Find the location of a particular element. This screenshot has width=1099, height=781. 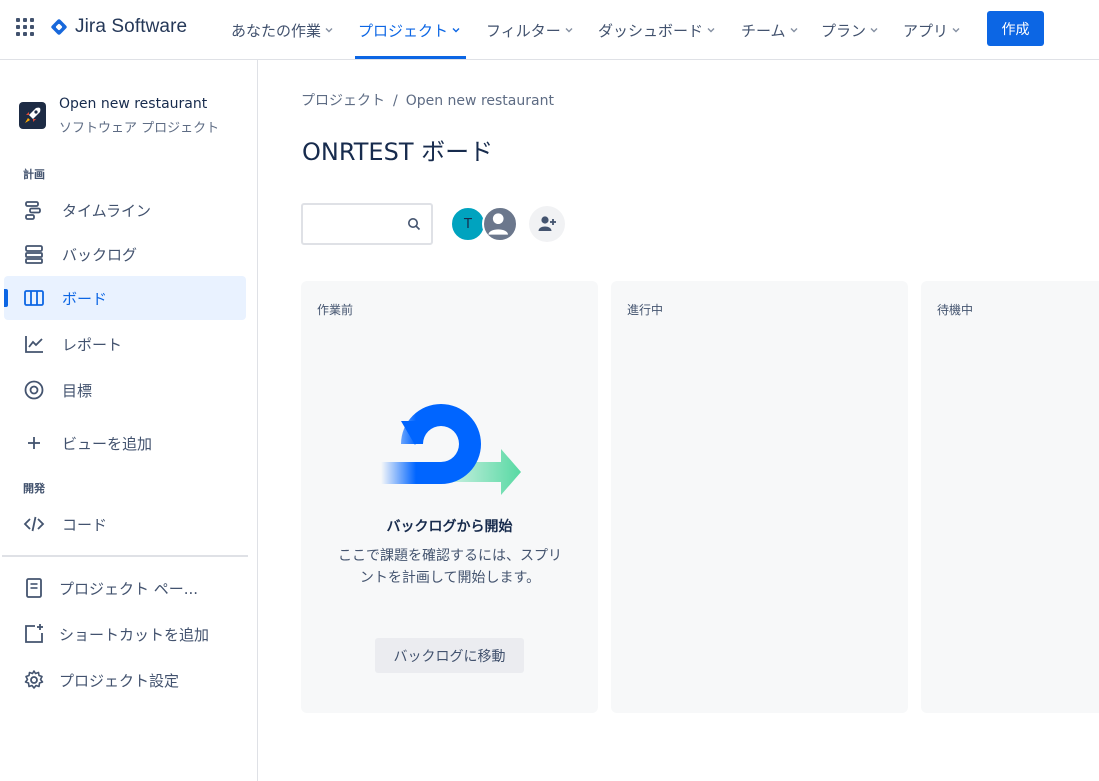

nav-dashboards: ダッシュボード is located at coordinates (656, 30).